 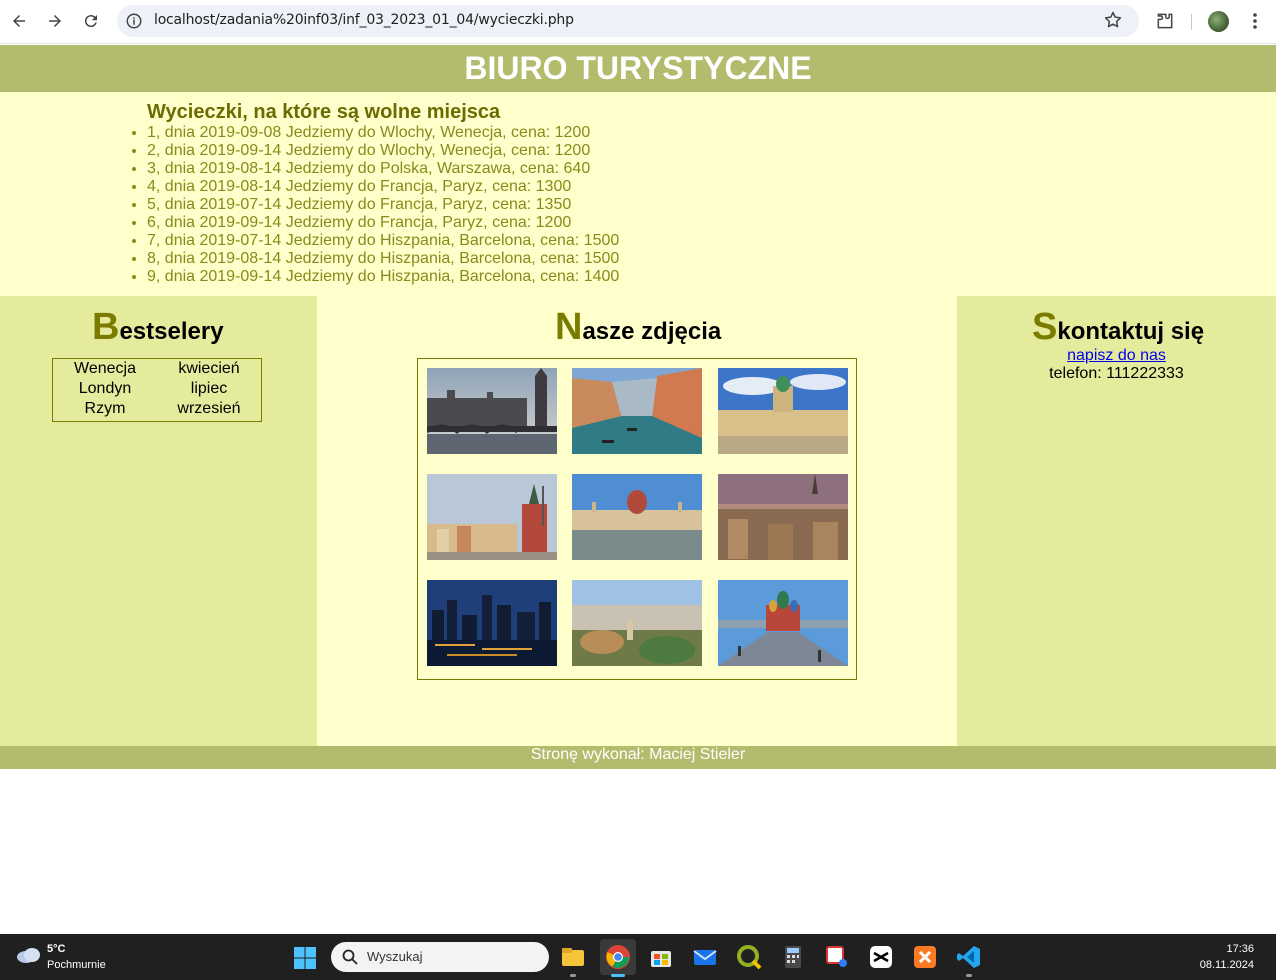 What do you see at coordinates (783, 517) in the screenshot?
I see `paris-photo` at bounding box center [783, 517].